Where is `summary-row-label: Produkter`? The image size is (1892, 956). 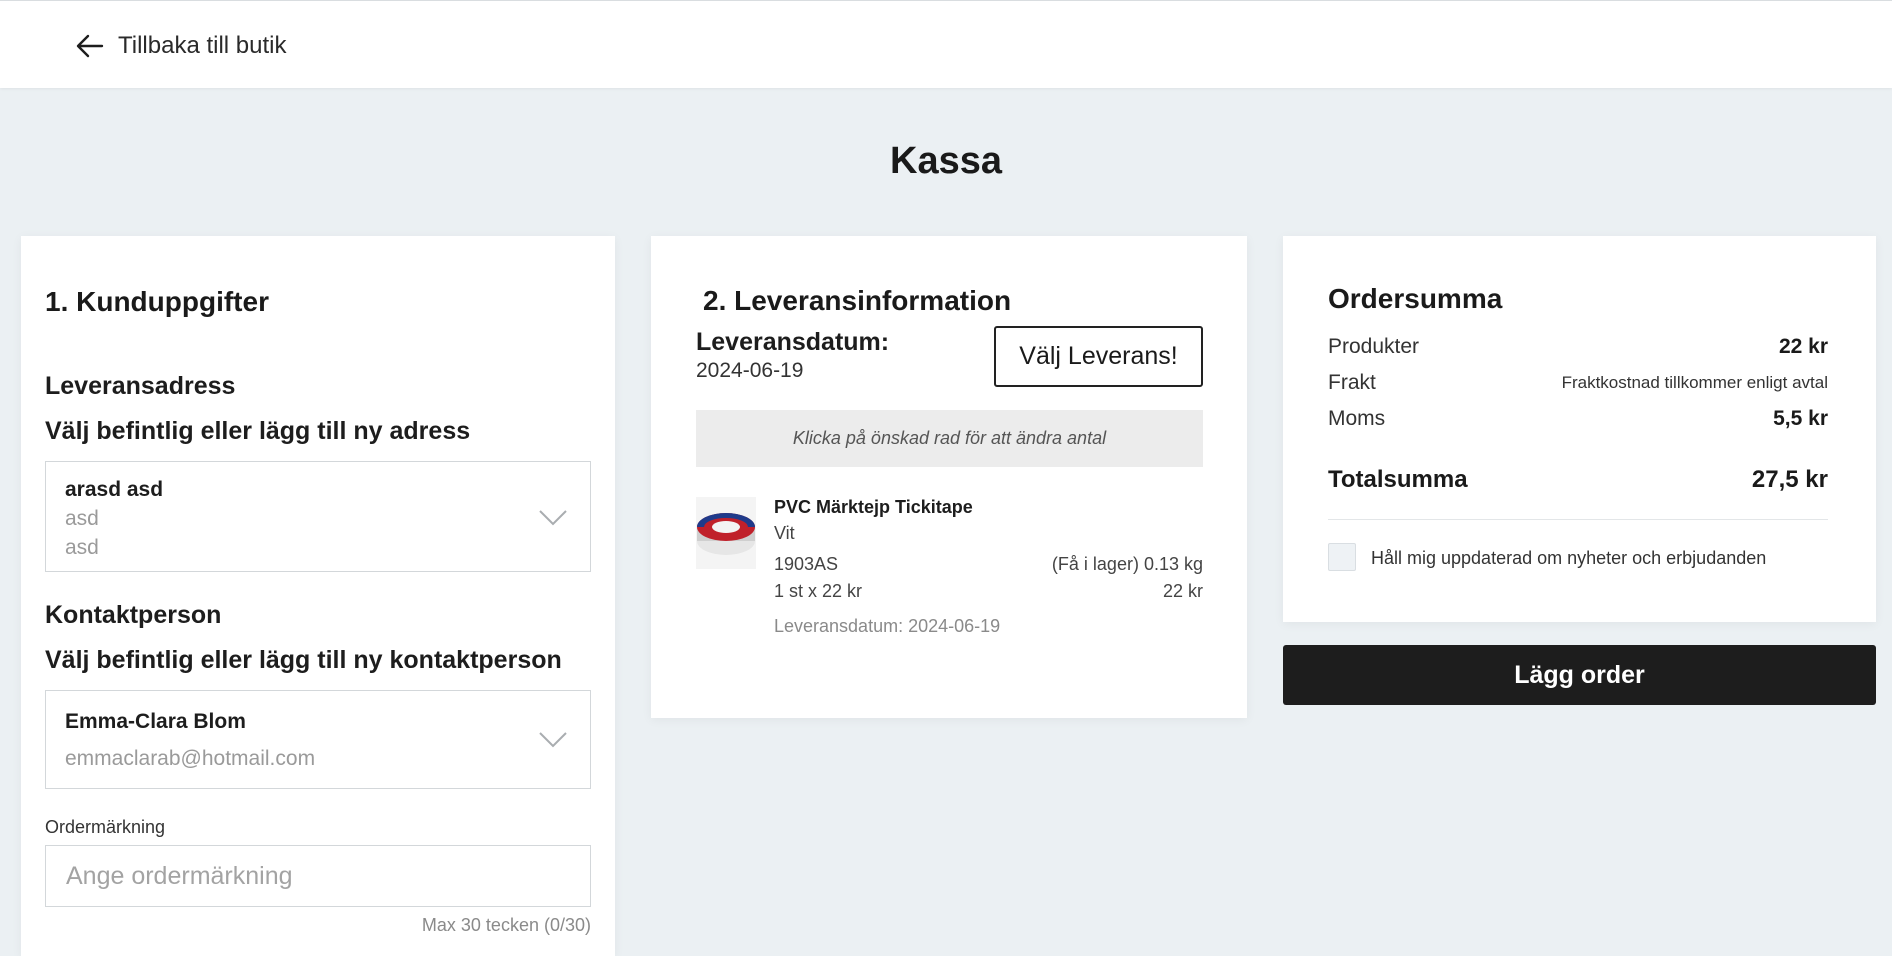 summary-row-label: Produkter is located at coordinates (1374, 346).